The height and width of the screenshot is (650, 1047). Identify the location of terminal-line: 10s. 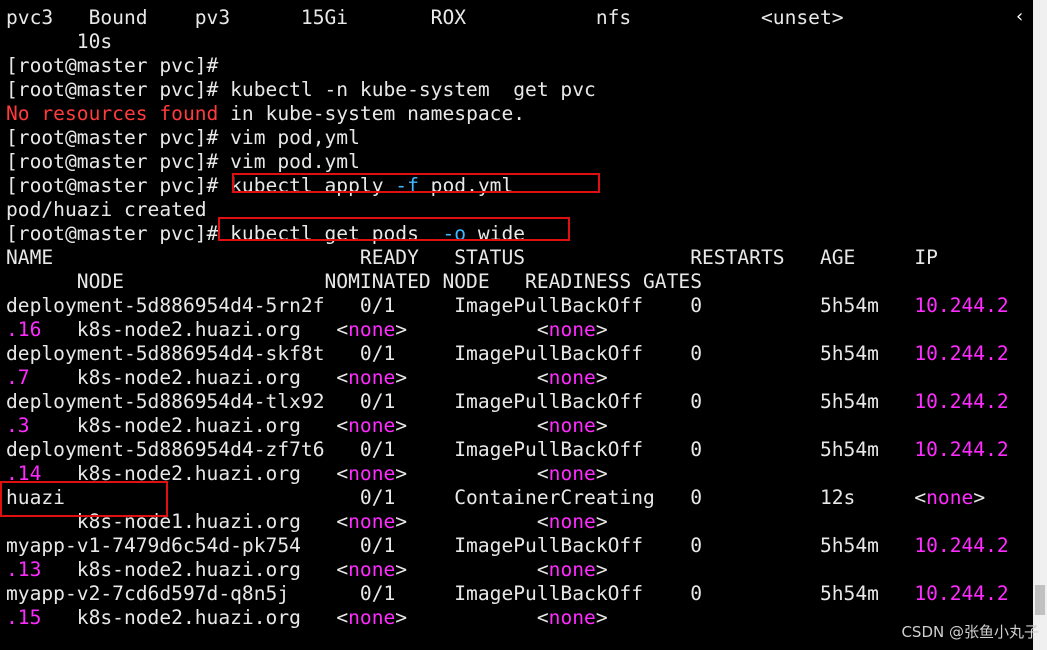
(59, 41).